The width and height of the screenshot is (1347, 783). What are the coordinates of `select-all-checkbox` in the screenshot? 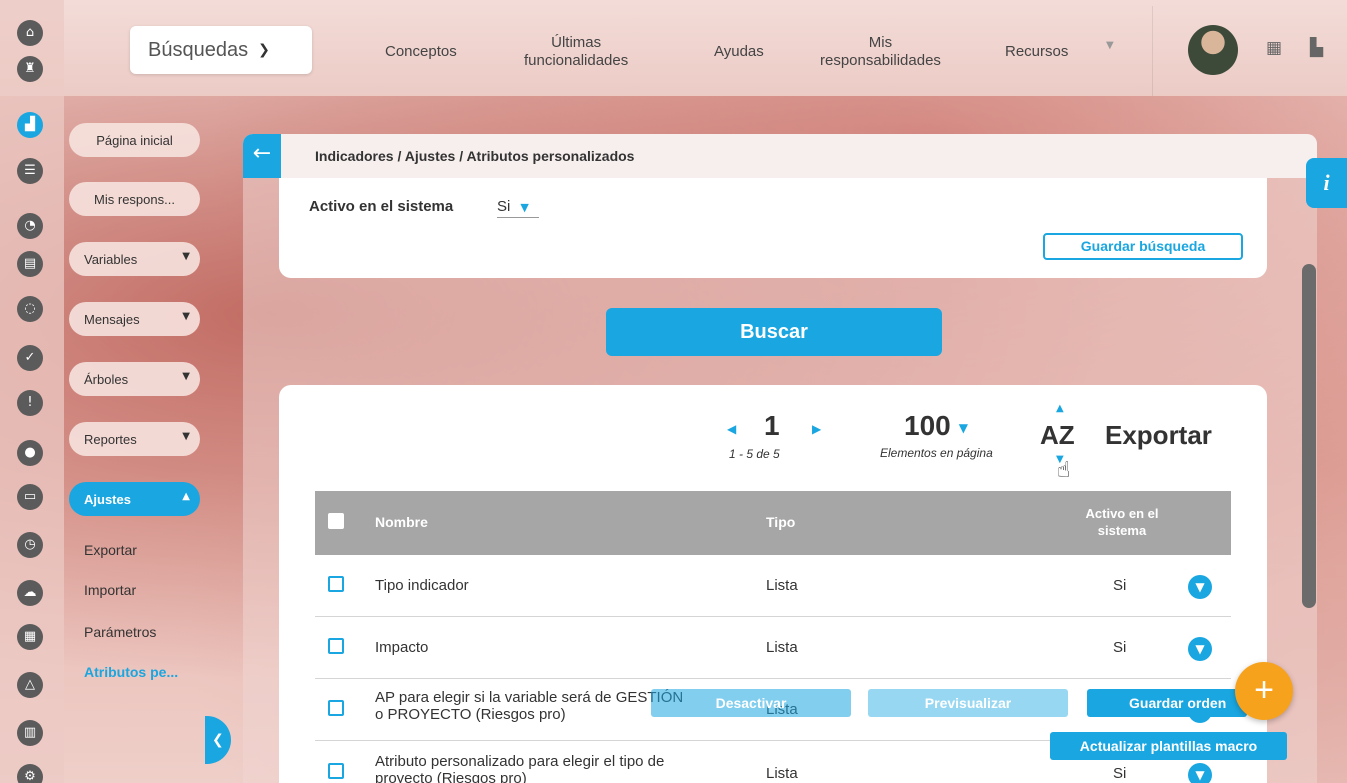 It's located at (336, 521).